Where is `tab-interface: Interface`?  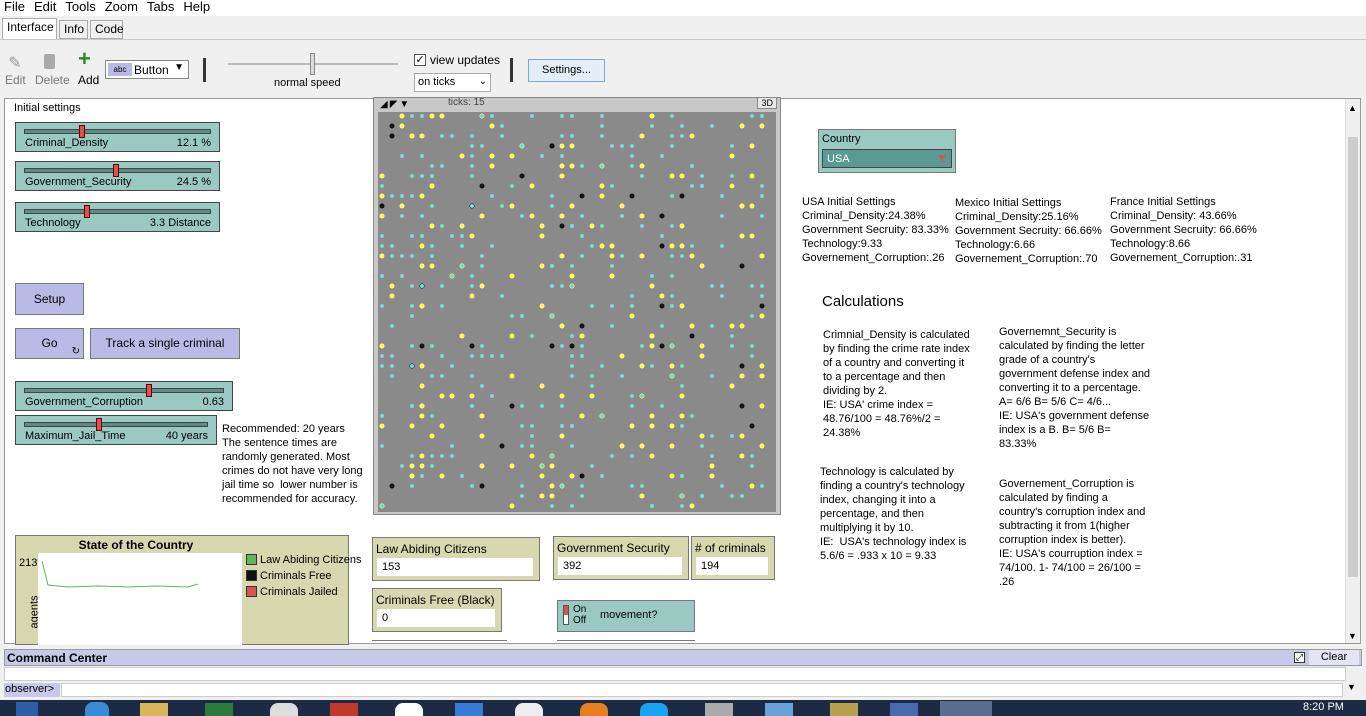 tab-interface: Interface is located at coordinates (29, 28).